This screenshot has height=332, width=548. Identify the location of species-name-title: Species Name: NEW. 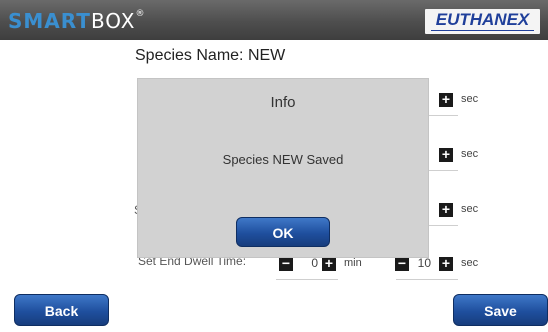
(210, 55).